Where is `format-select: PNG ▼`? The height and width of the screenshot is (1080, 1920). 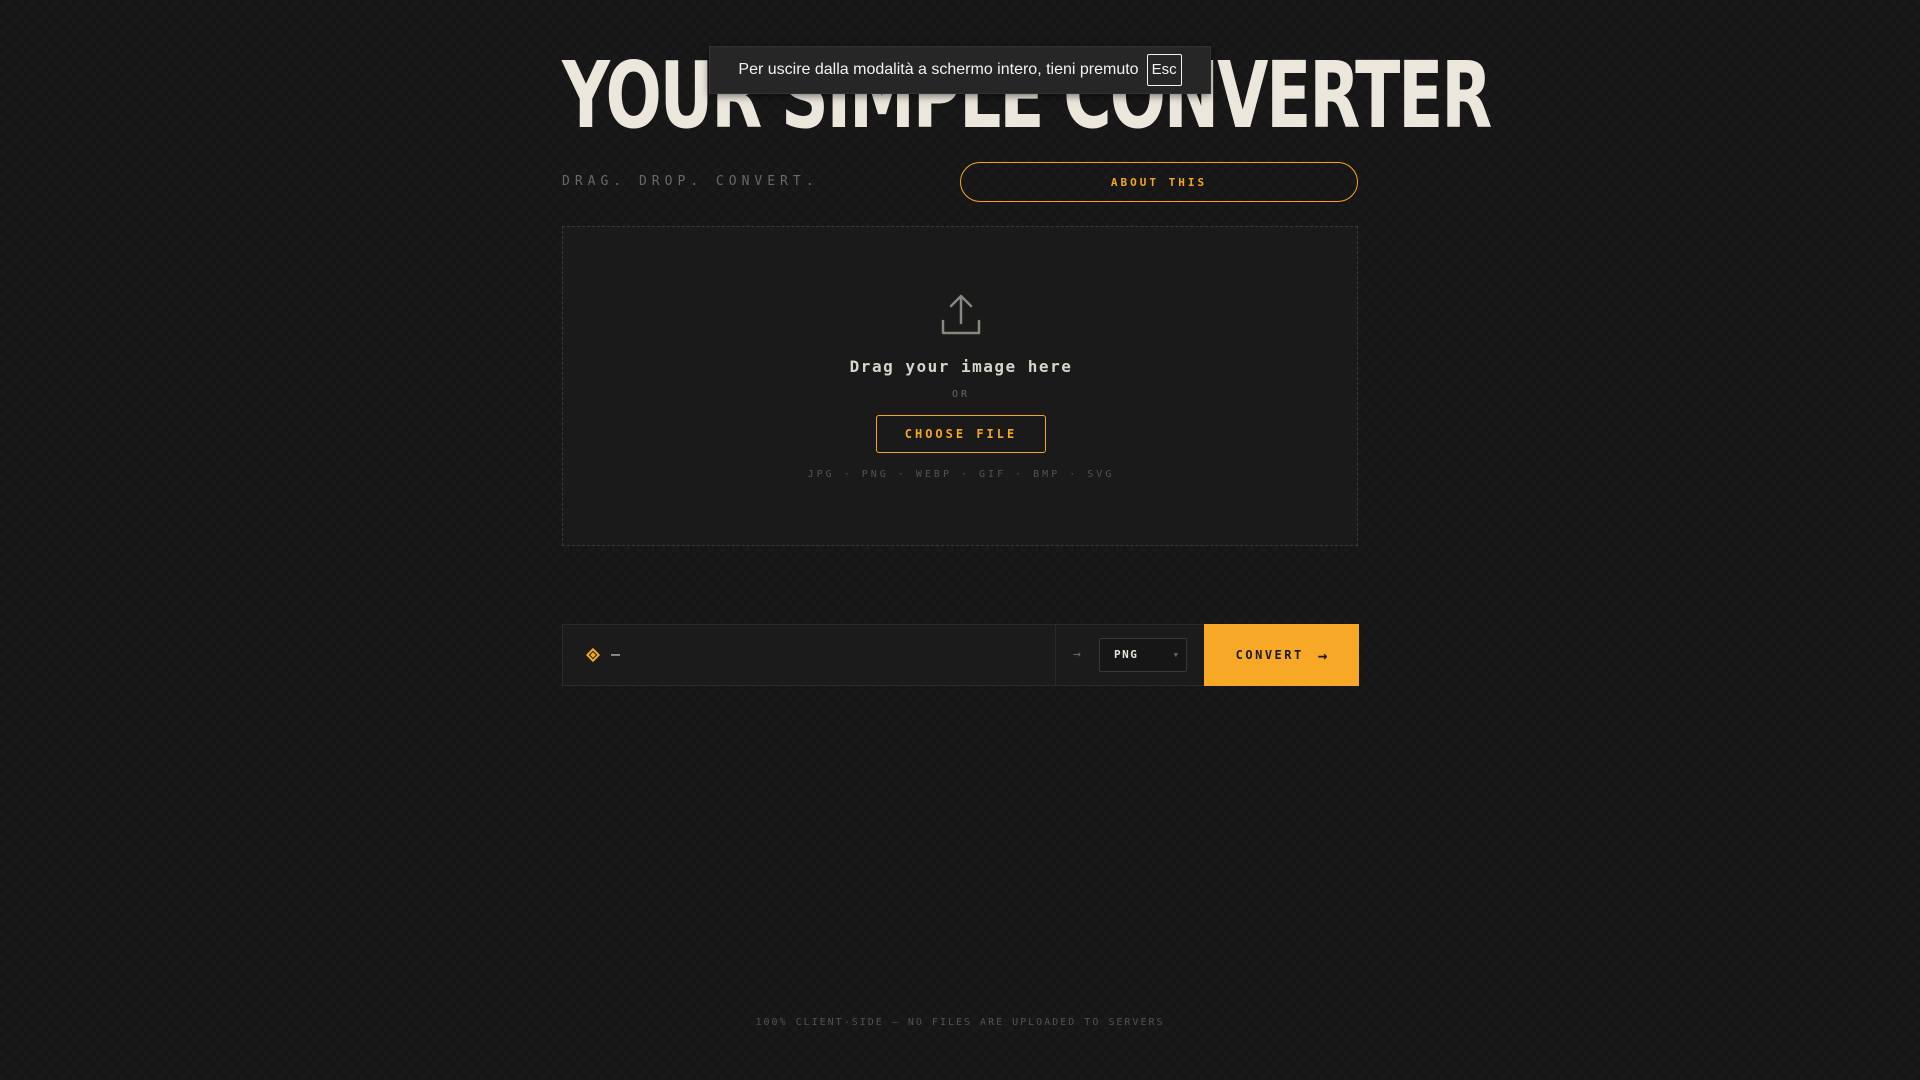 format-select: PNG ▼ is located at coordinates (1143, 655).